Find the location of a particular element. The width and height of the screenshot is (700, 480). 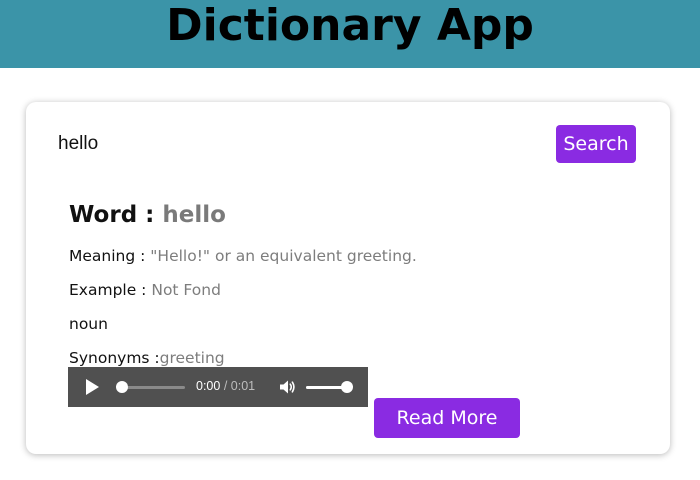

synonyms-line: Synonyms :greeting is located at coordinates (147, 358).